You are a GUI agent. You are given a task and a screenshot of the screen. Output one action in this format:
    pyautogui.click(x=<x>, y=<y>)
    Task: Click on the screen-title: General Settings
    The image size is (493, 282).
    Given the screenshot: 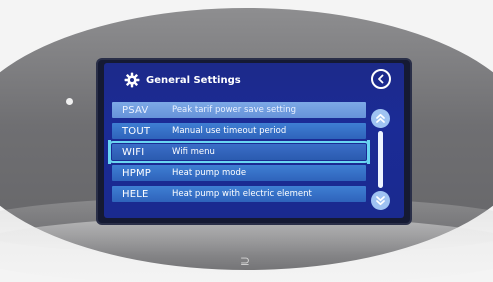 What is the action you would take?
    pyautogui.click(x=193, y=80)
    